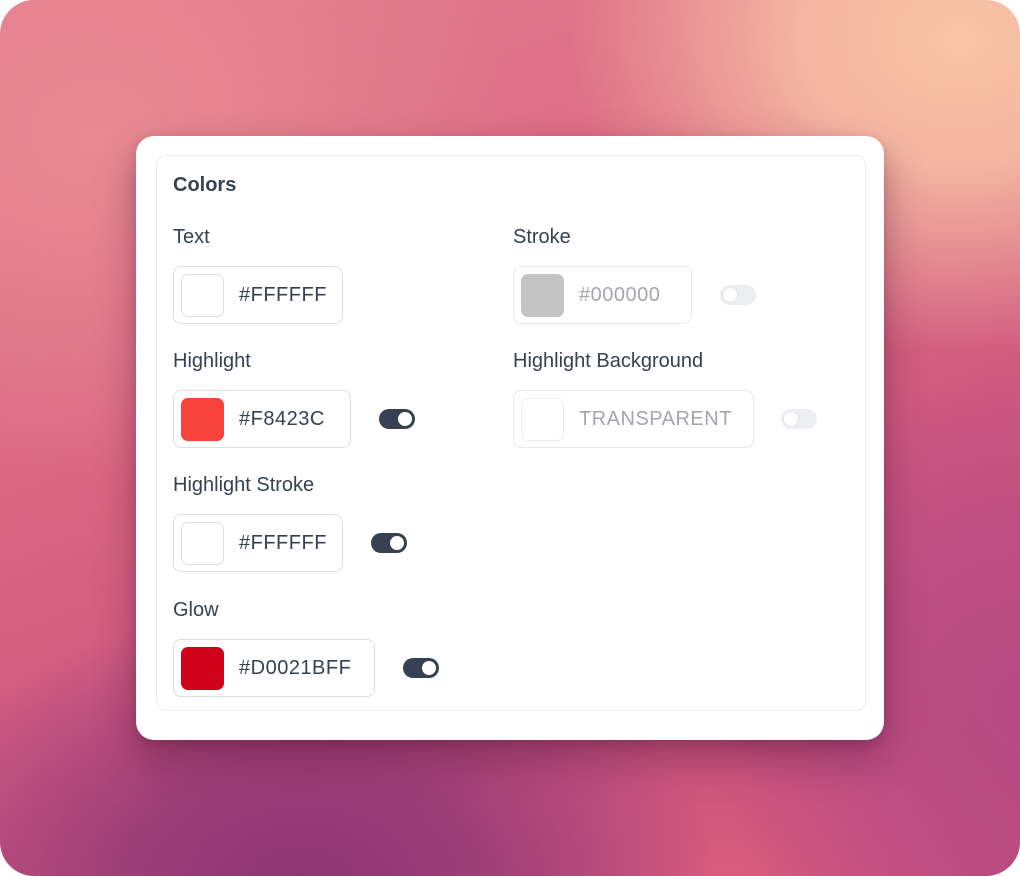 Image resolution: width=1020 pixels, height=876 pixels. I want to click on text-color-value: #FFFFFF, so click(283, 295).